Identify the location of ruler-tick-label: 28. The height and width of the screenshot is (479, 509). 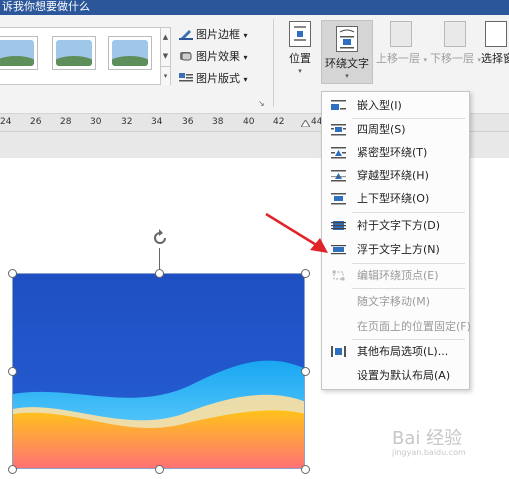
(66, 122).